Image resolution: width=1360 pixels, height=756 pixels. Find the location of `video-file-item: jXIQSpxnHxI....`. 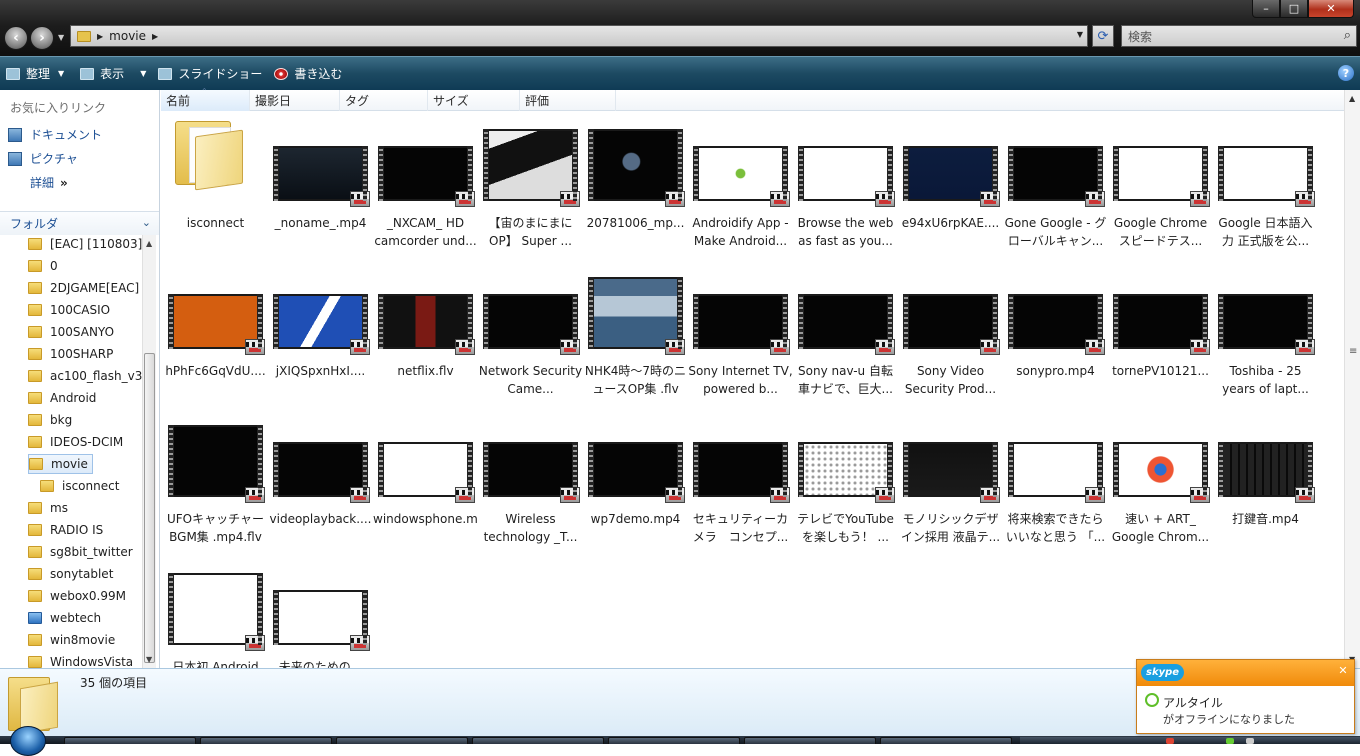

video-file-item: jXIQSpxnHxI.... is located at coordinates (320, 333).